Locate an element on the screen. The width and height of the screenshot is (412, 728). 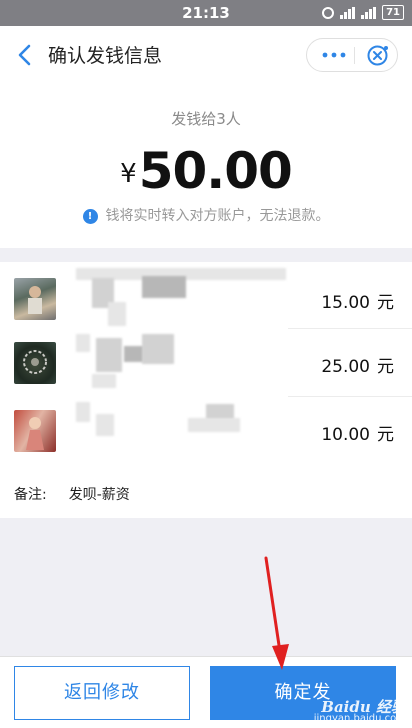
capsule-divider is located at coordinates (354, 55).